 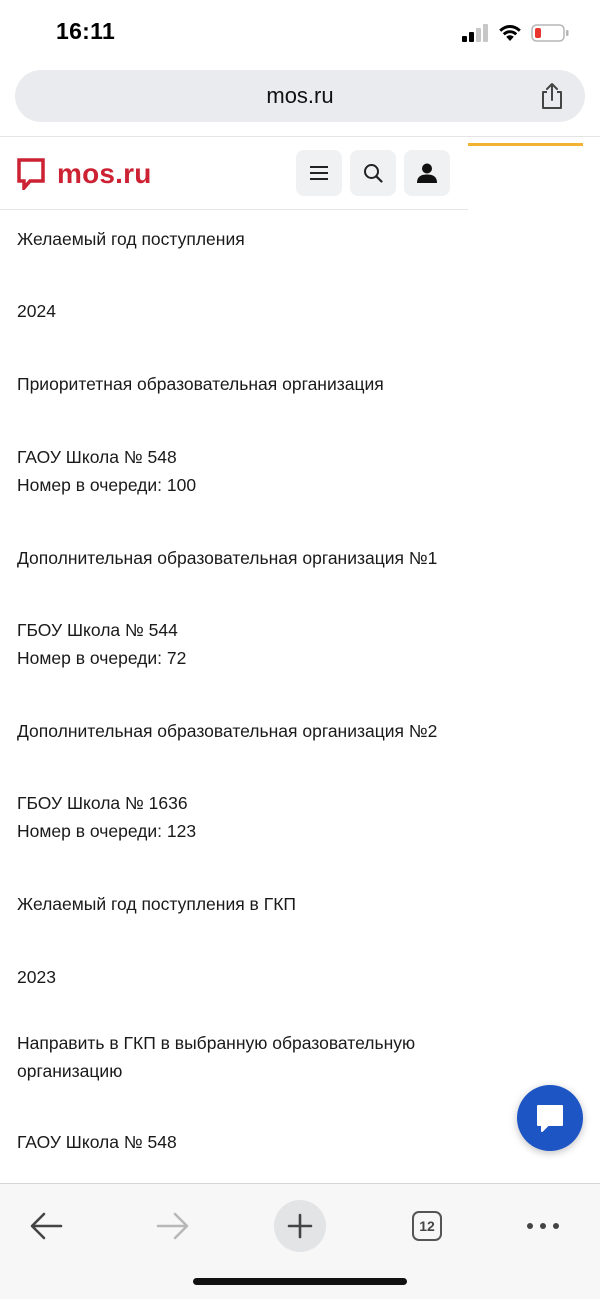 What do you see at coordinates (107, 831) in the screenshot?
I see `value-additional-queue-2: Номер в очереди: 123` at bounding box center [107, 831].